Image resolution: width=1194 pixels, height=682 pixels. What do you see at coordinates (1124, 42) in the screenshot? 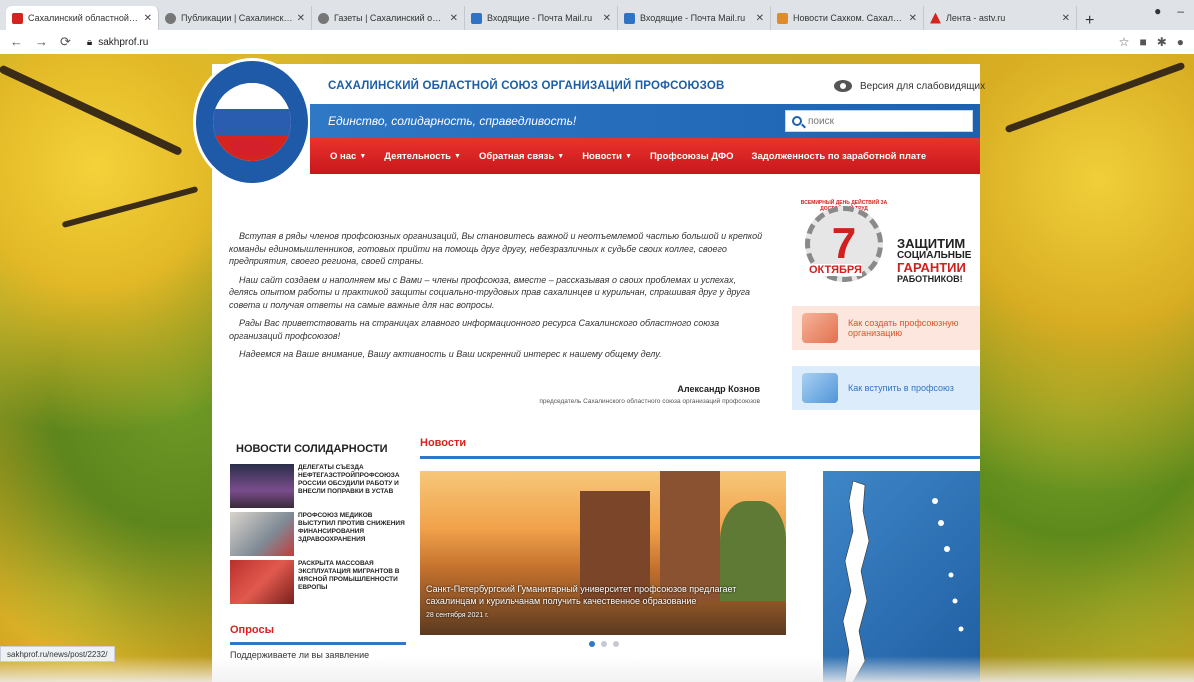
I see `bookmark-star-icon: ☆` at bounding box center [1124, 42].